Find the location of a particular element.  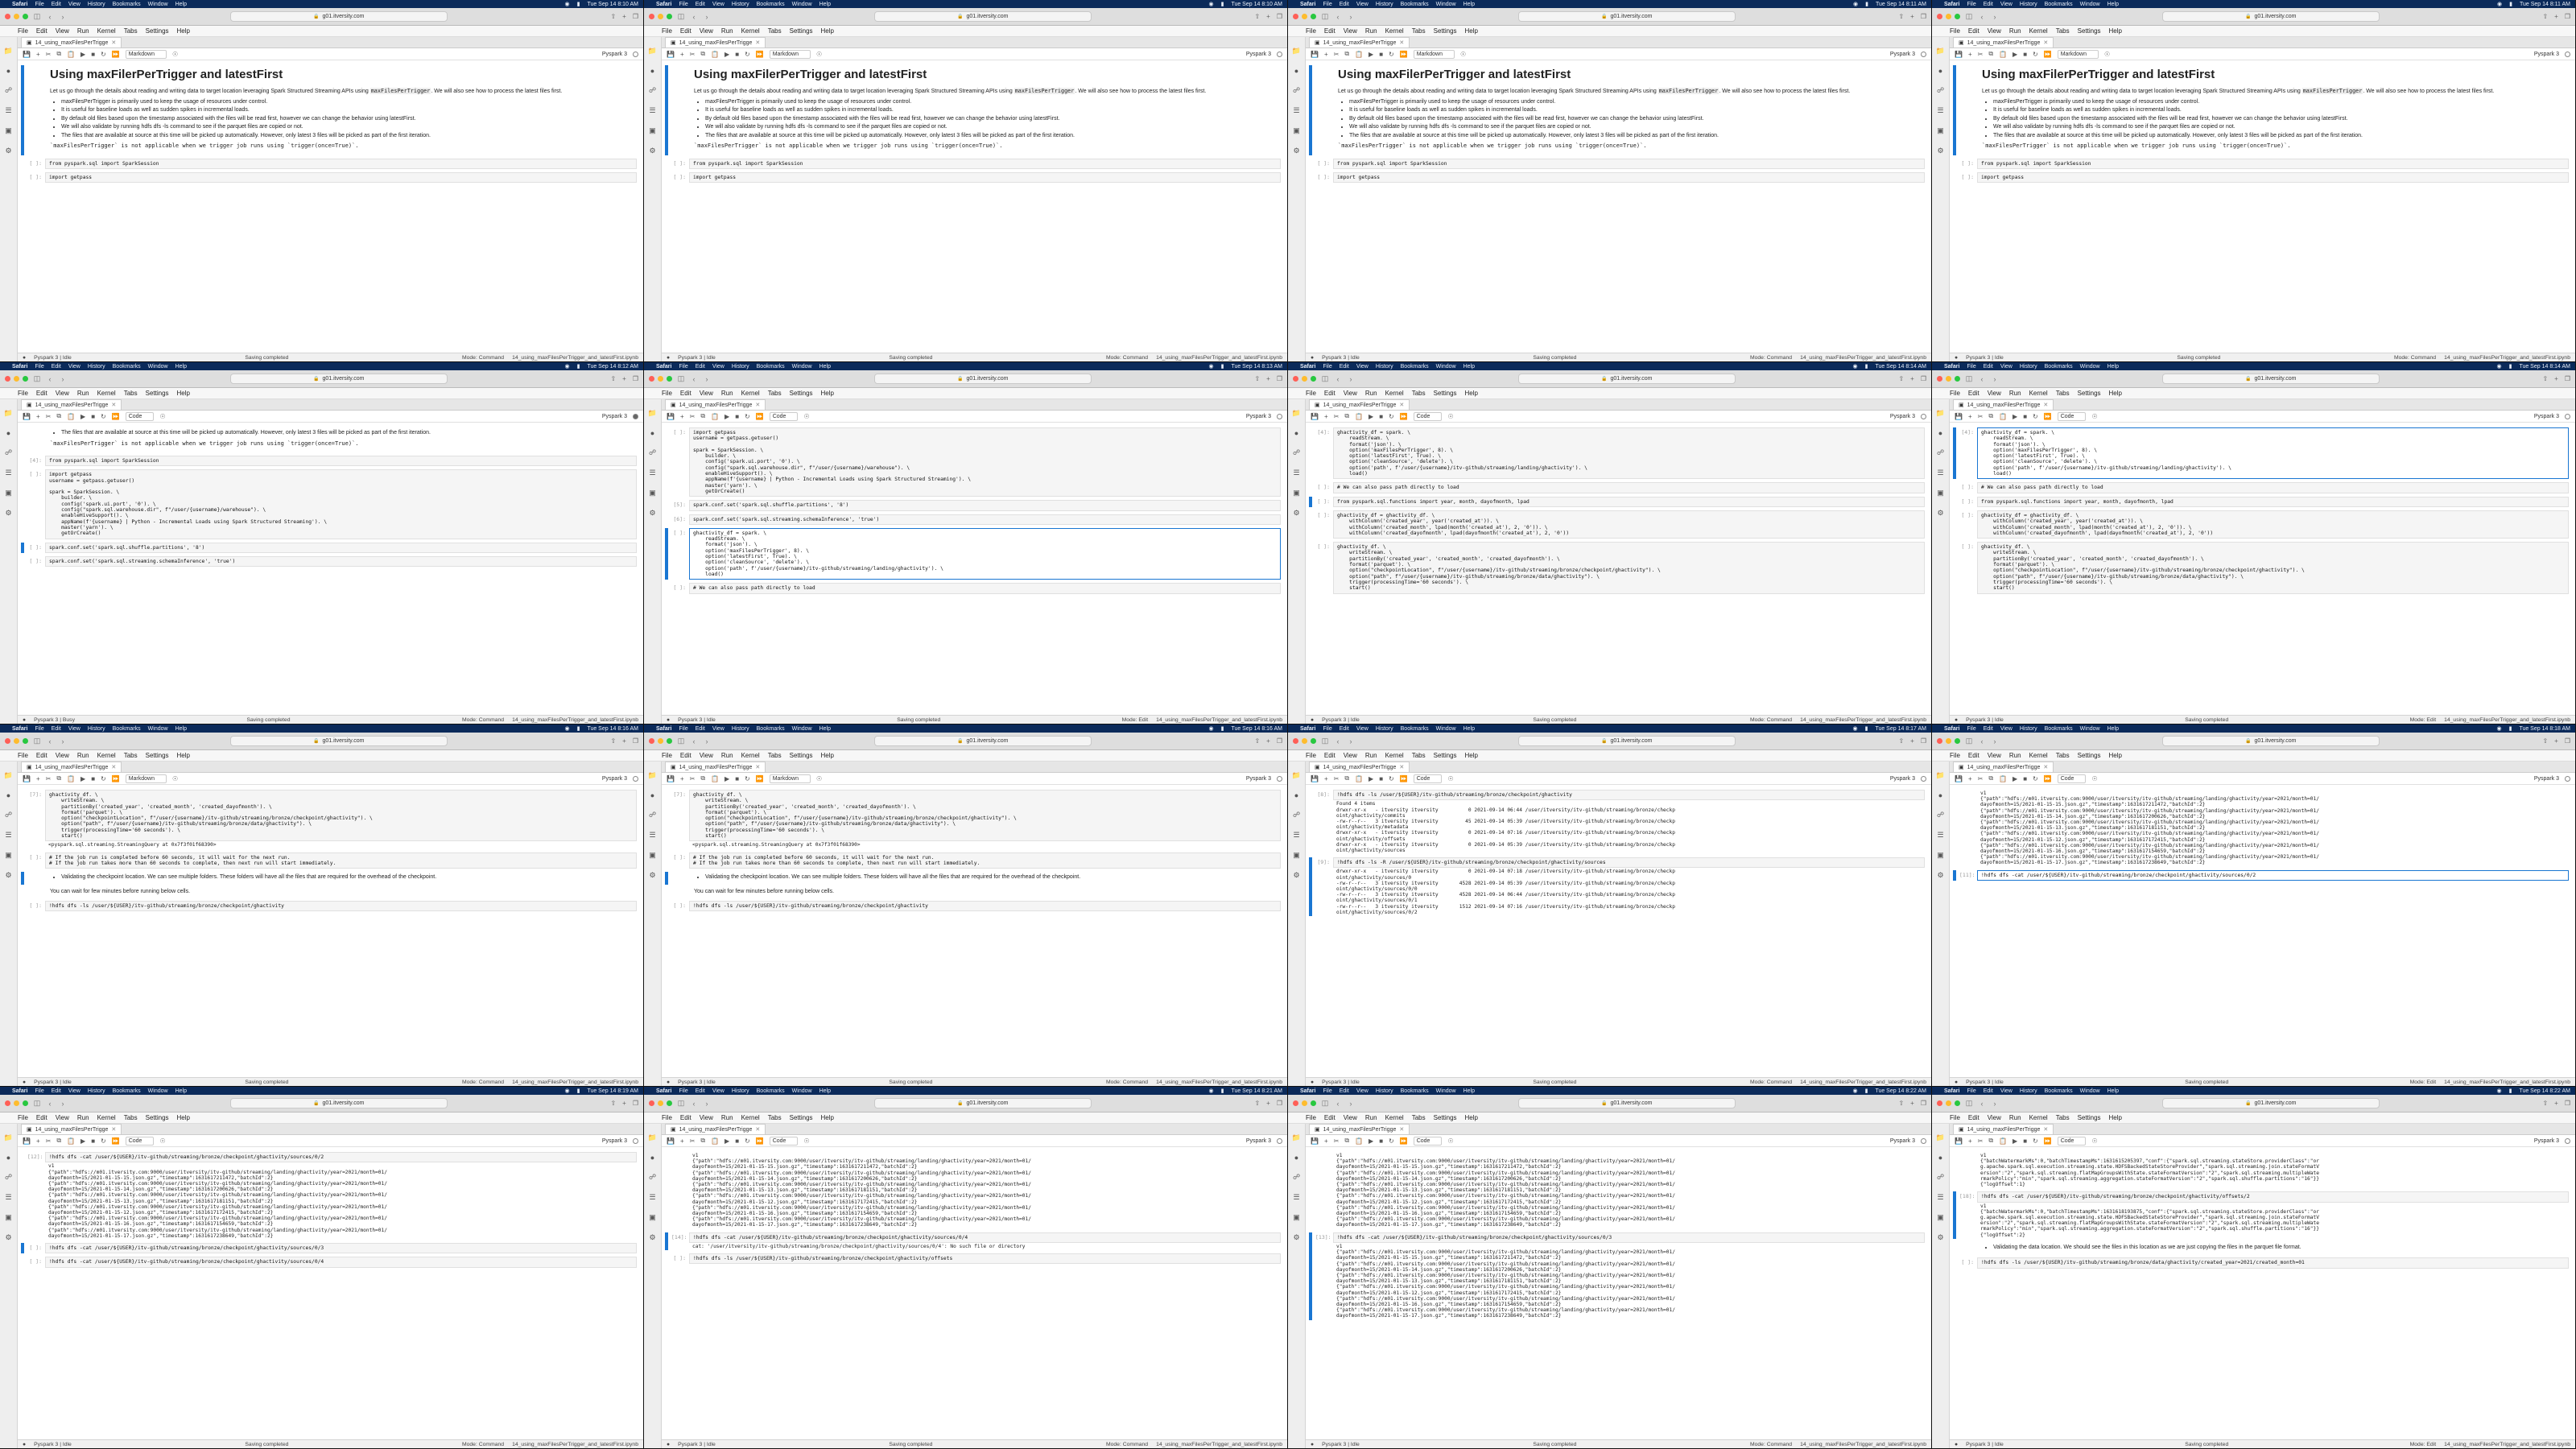

restart-icon: ↻ is located at coordinates (103, 1141).